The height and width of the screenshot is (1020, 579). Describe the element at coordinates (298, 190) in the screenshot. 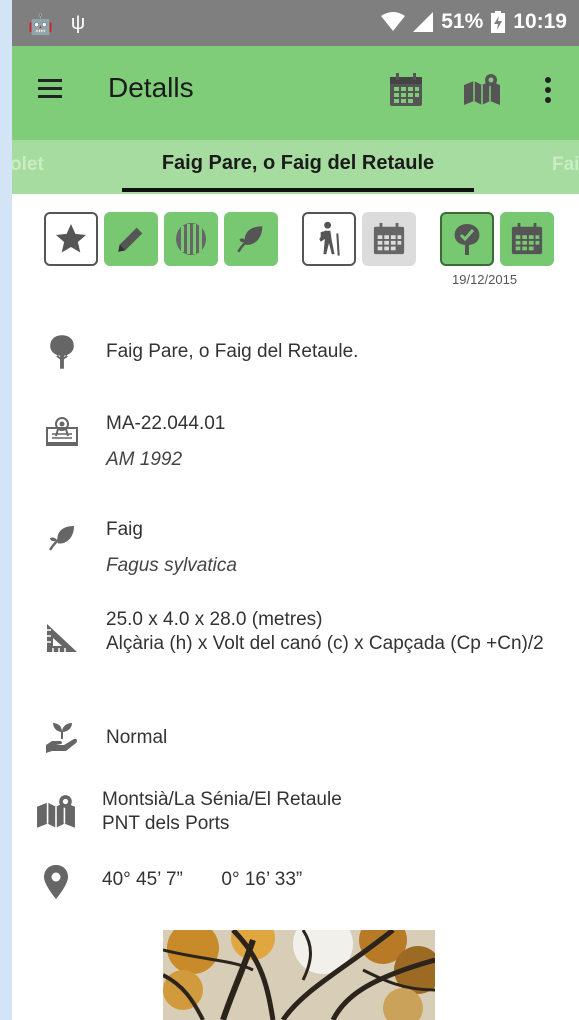

I see `tab-indicator` at that location.